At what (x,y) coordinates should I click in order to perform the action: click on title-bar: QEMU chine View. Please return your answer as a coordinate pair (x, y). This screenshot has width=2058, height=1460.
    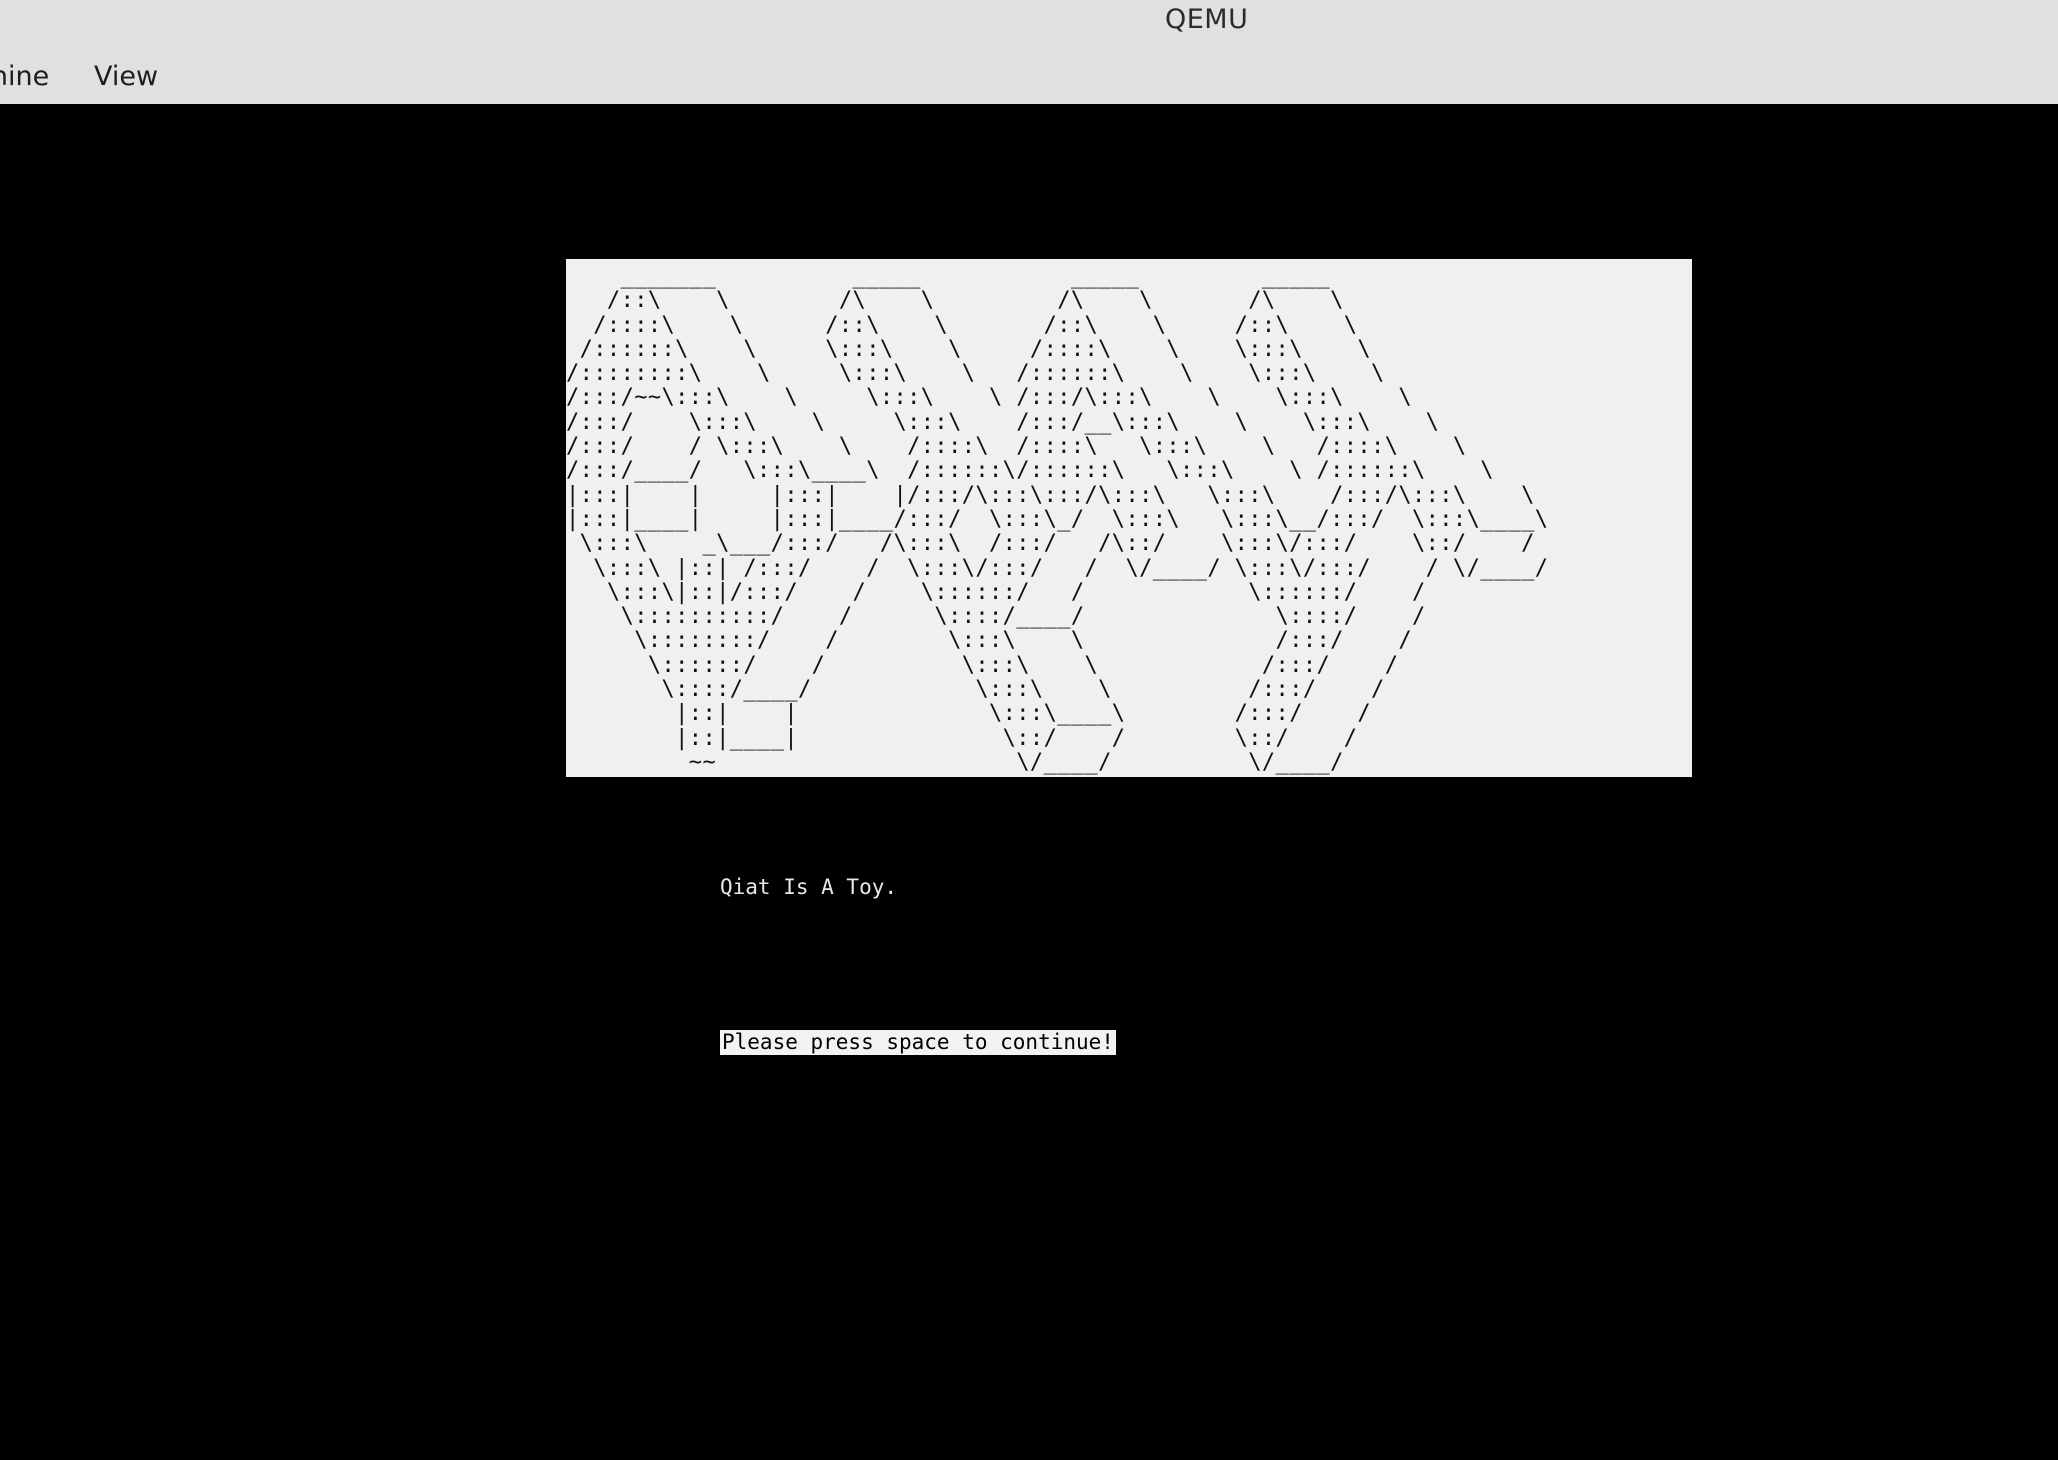
    Looking at the image, I should click on (1029, 52).